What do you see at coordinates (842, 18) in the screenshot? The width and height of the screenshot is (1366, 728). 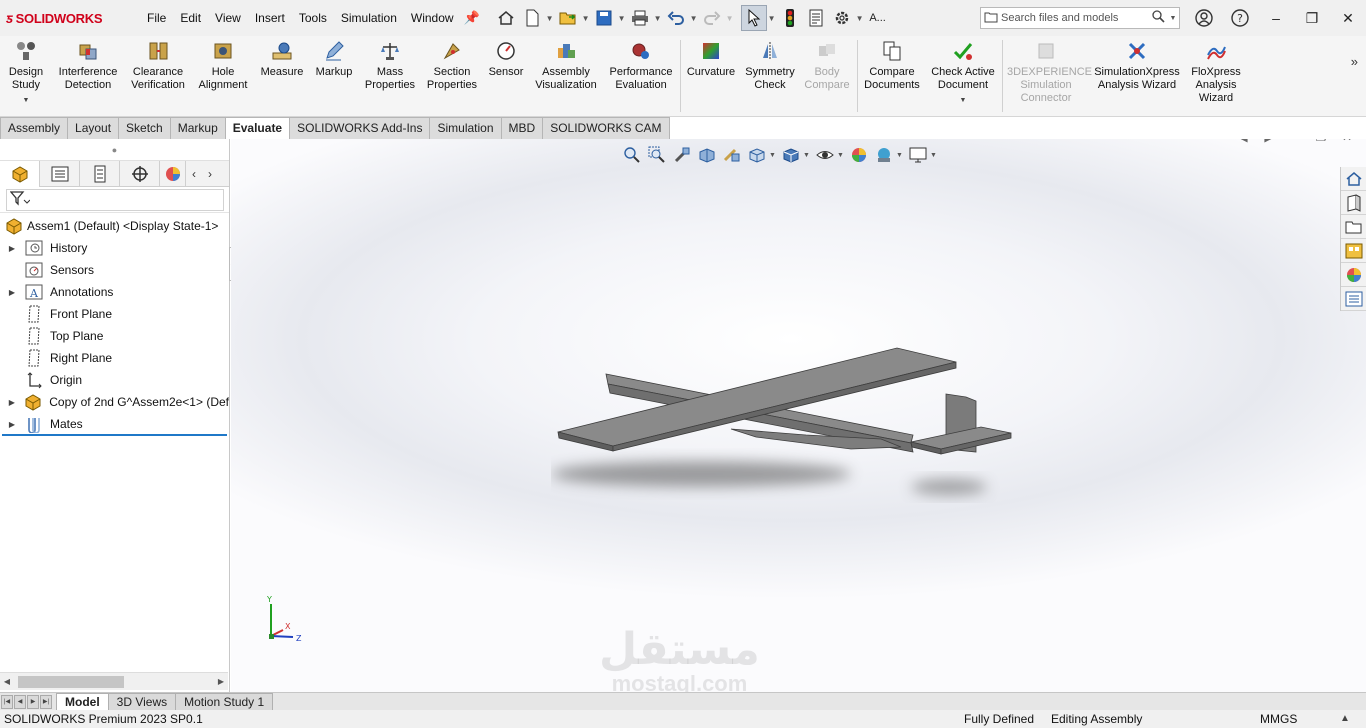 I see `options-gear-icon` at bounding box center [842, 18].